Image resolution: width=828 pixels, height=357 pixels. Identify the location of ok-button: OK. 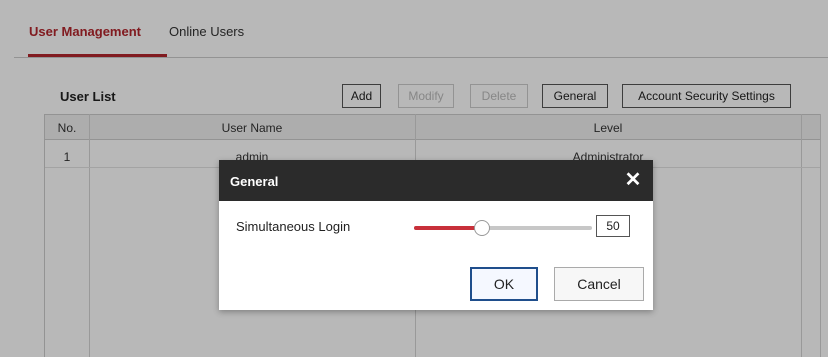
(504, 284).